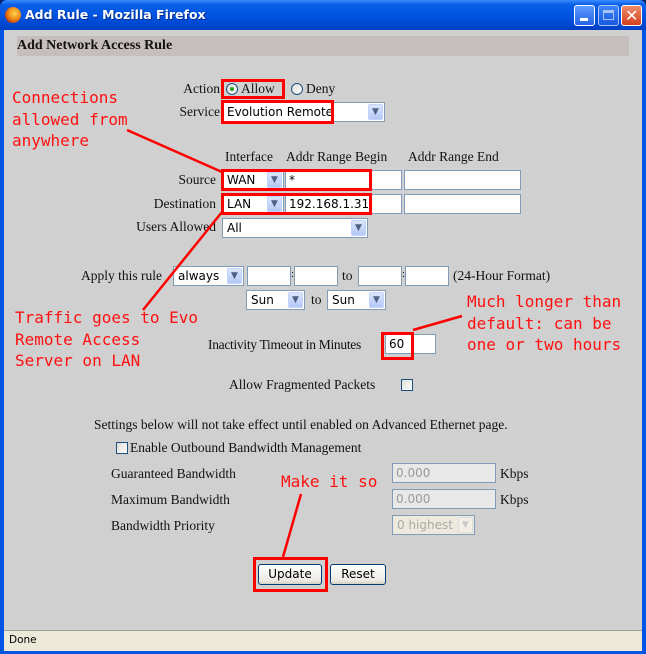 The width and height of the screenshot is (646, 654). Describe the element at coordinates (343, 180) in the screenshot. I see `source-range-begin-input: *` at that location.